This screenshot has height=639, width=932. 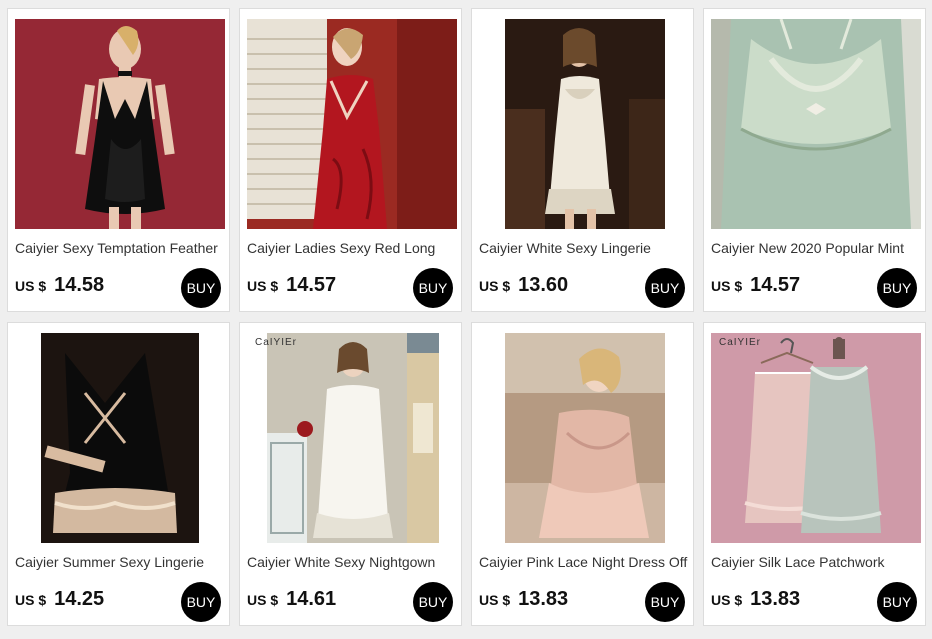 What do you see at coordinates (353, 248) in the screenshot?
I see `product-title: Caiyier Ladies Sexy Red Long` at bounding box center [353, 248].